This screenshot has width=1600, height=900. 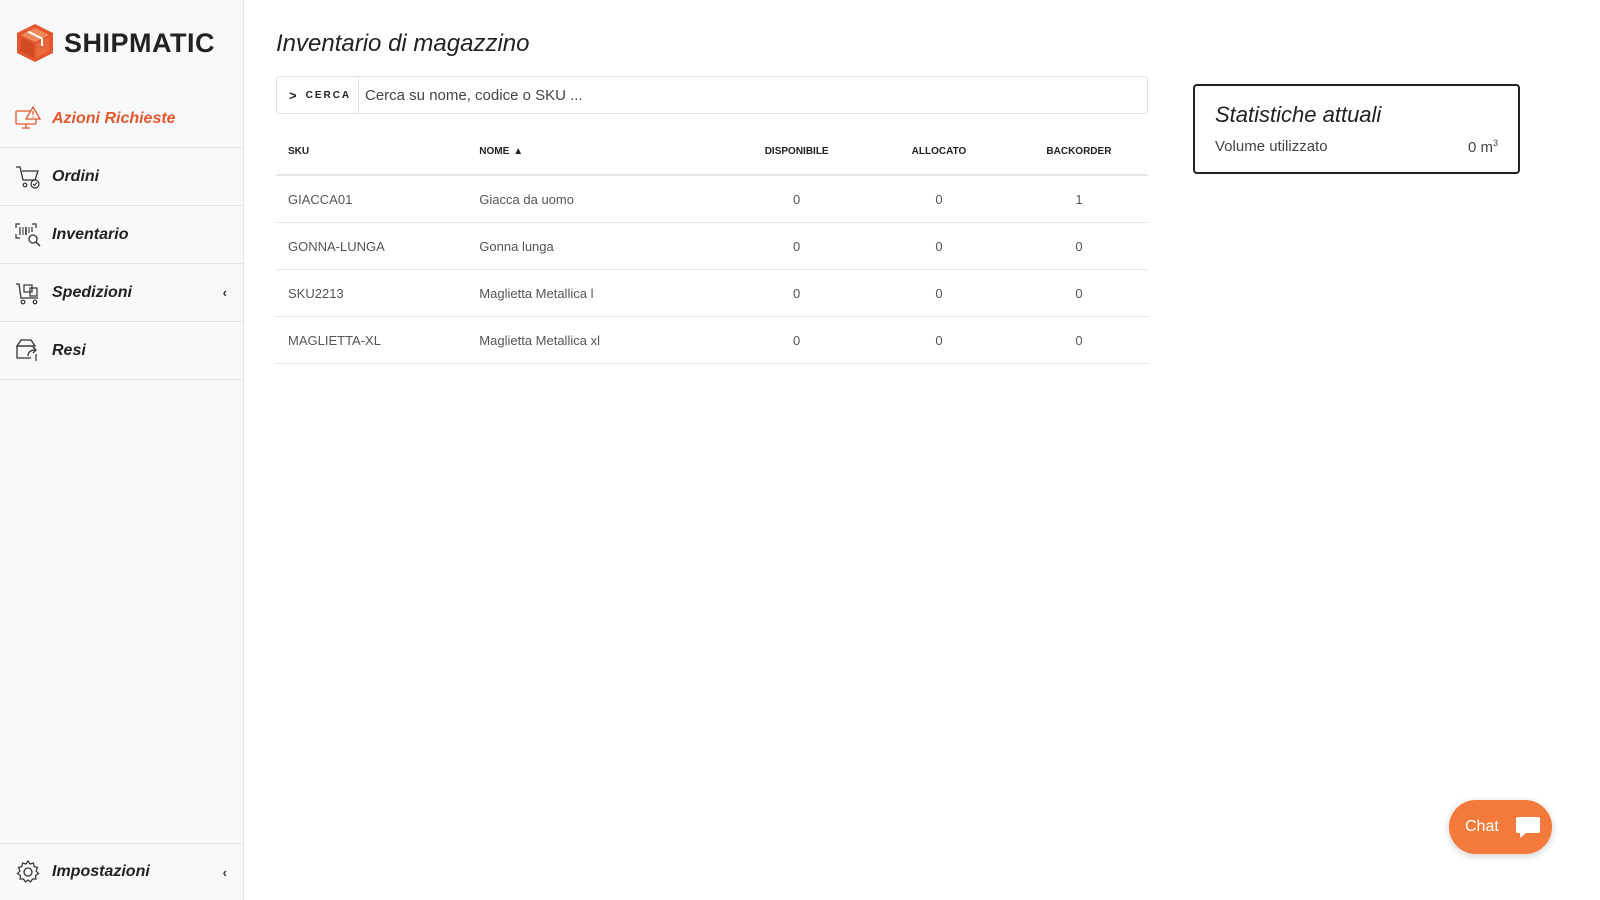 I want to click on page-title: Inventario di magazzino, so click(x=403, y=43).